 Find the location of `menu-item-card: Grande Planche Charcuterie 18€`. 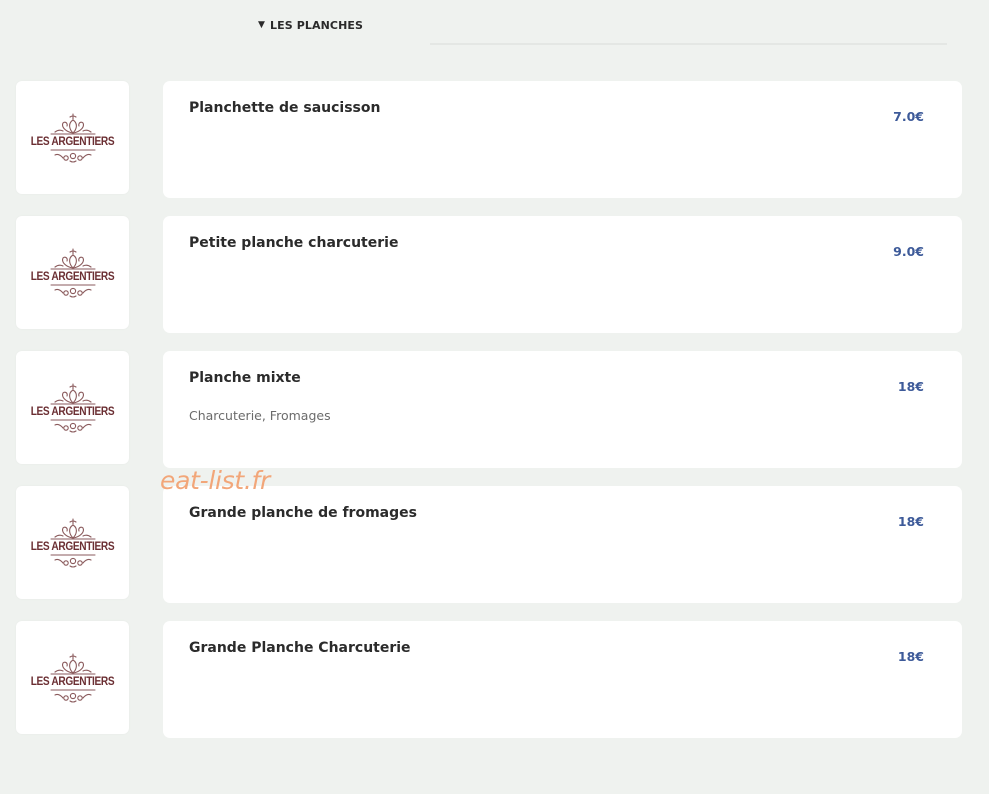

menu-item-card: Grande Planche Charcuterie 18€ is located at coordinates (562, 679).